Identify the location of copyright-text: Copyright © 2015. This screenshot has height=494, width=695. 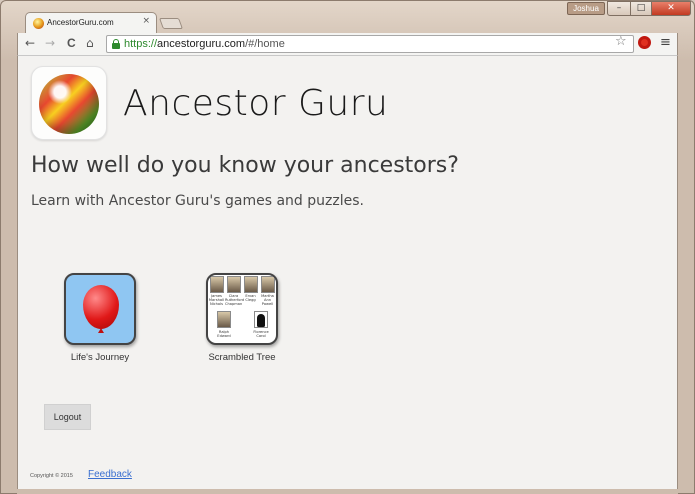
(51, 476).